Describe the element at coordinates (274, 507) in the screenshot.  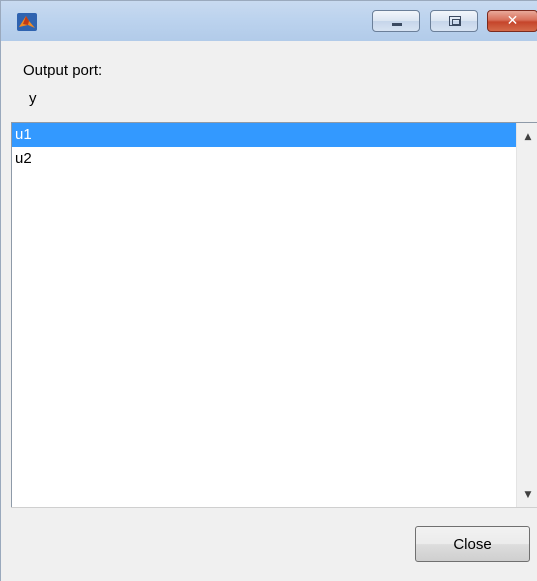
I see `footer-divider` at that location.